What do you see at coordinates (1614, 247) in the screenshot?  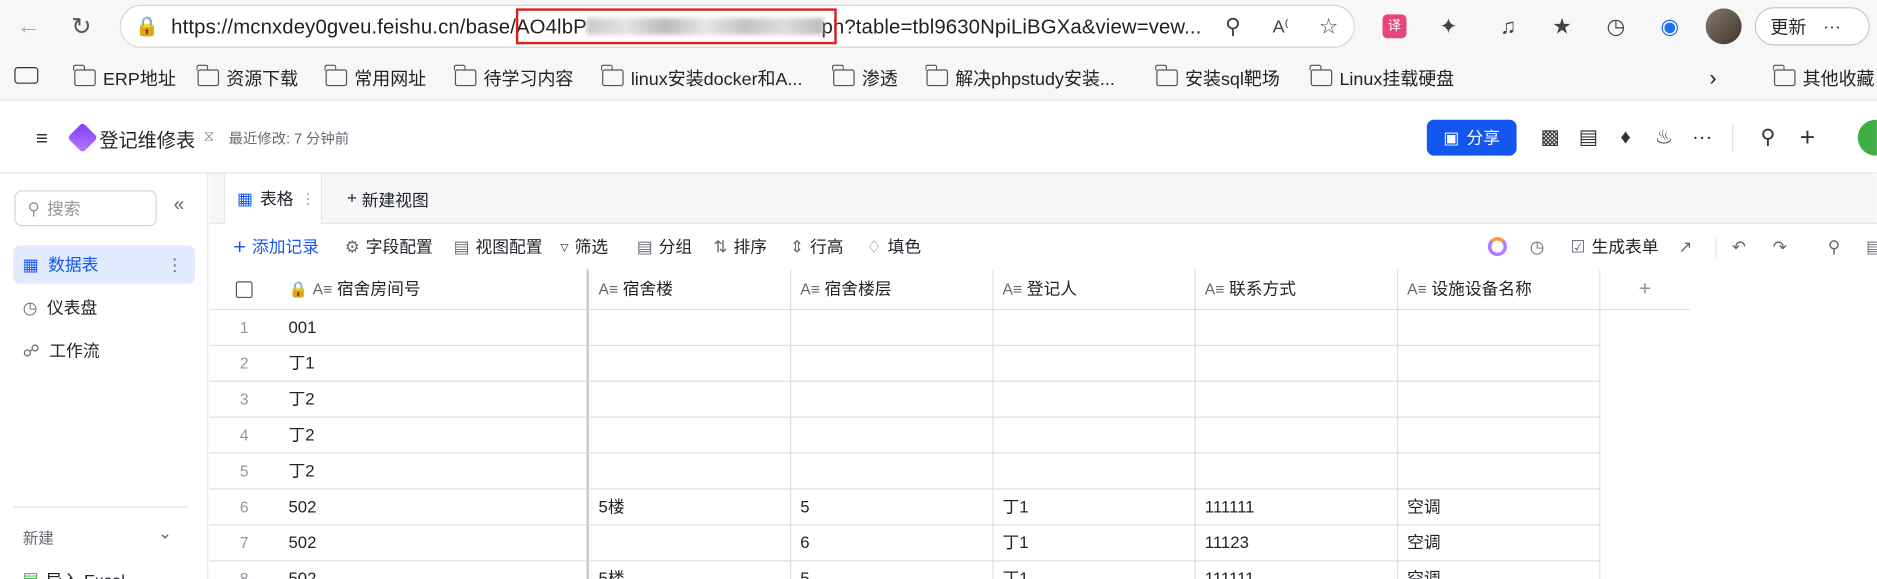 I see `generate-form-button: ☑ 生成表单` at bounding box center [1614, 247].